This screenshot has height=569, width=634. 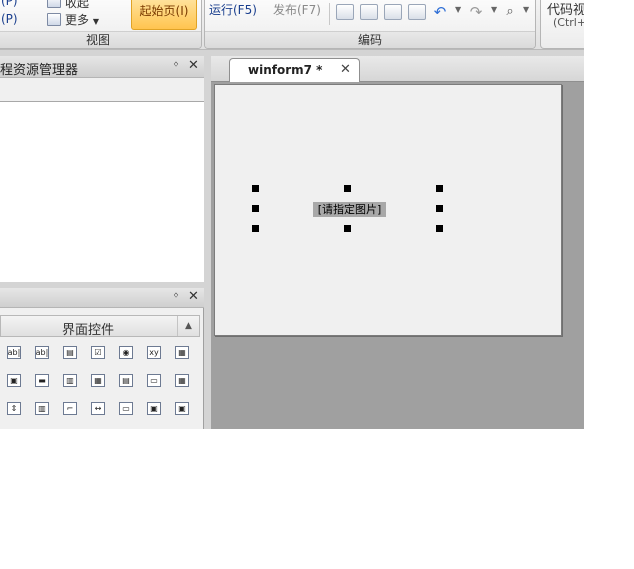 I want to click on toolbox-control-glyph: ▬, so click(x=42, y=380).